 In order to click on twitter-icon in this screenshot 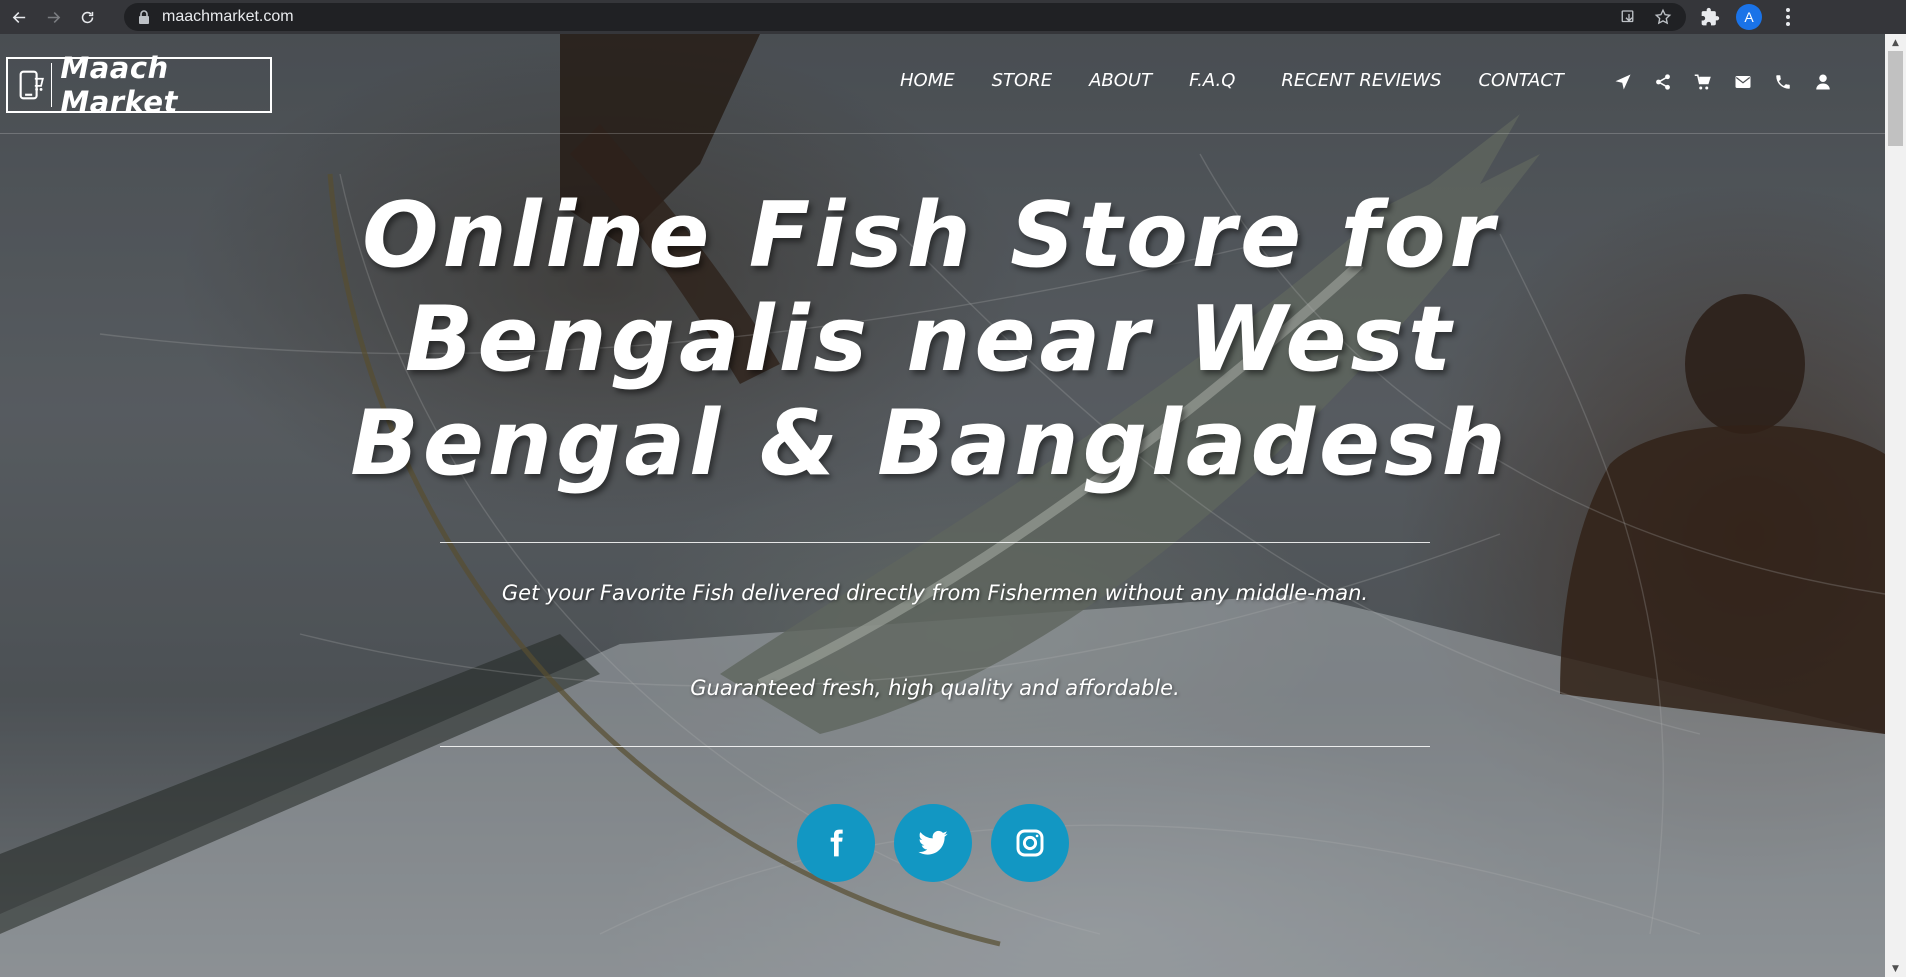, I will do `click(933, 842)`.